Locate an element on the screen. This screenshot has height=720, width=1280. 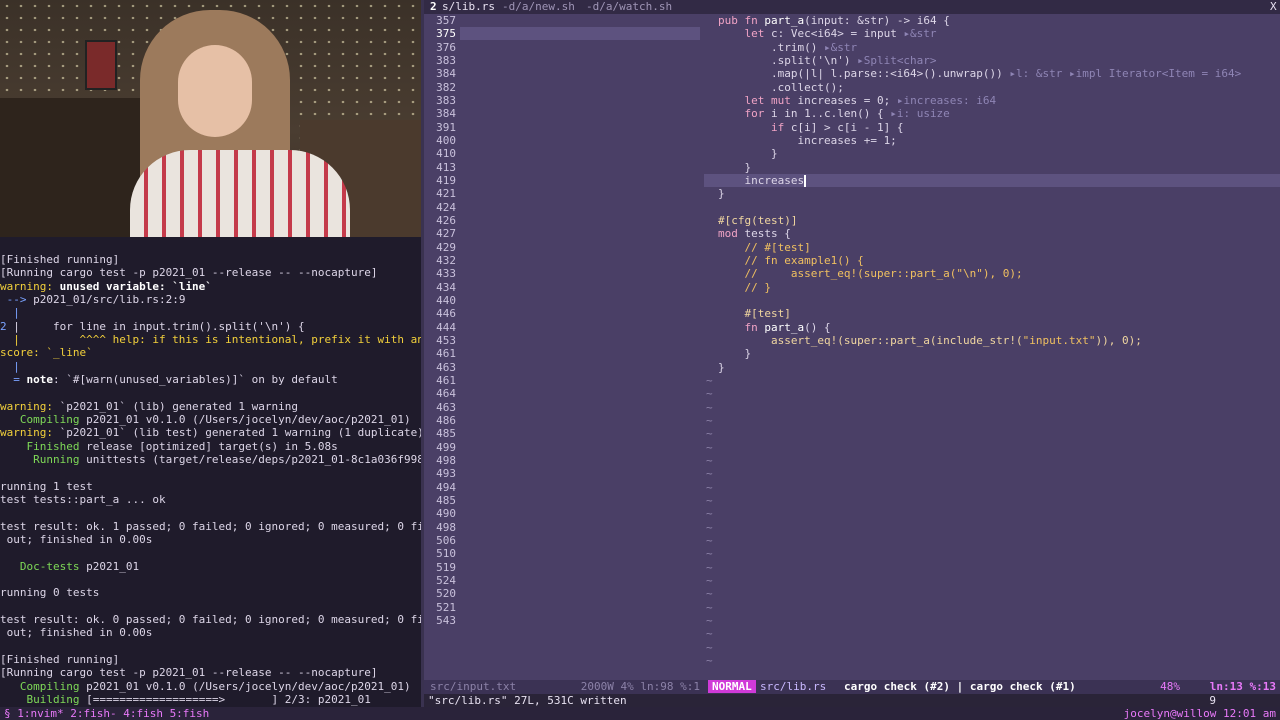
code-line: // assert_eq!(super::part_a("\n"), 0); is located at coordinates (870, 273).